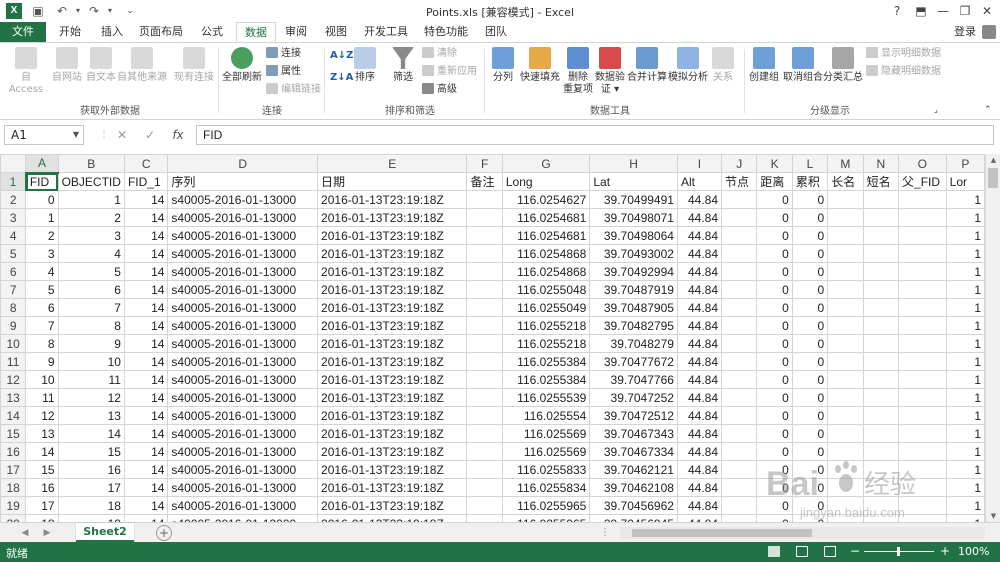 This screenshot has width=1000, height=562. Describe the element at coordinates (633, 307) in the screenshot. I see `cell: 39.70487905` at that location.